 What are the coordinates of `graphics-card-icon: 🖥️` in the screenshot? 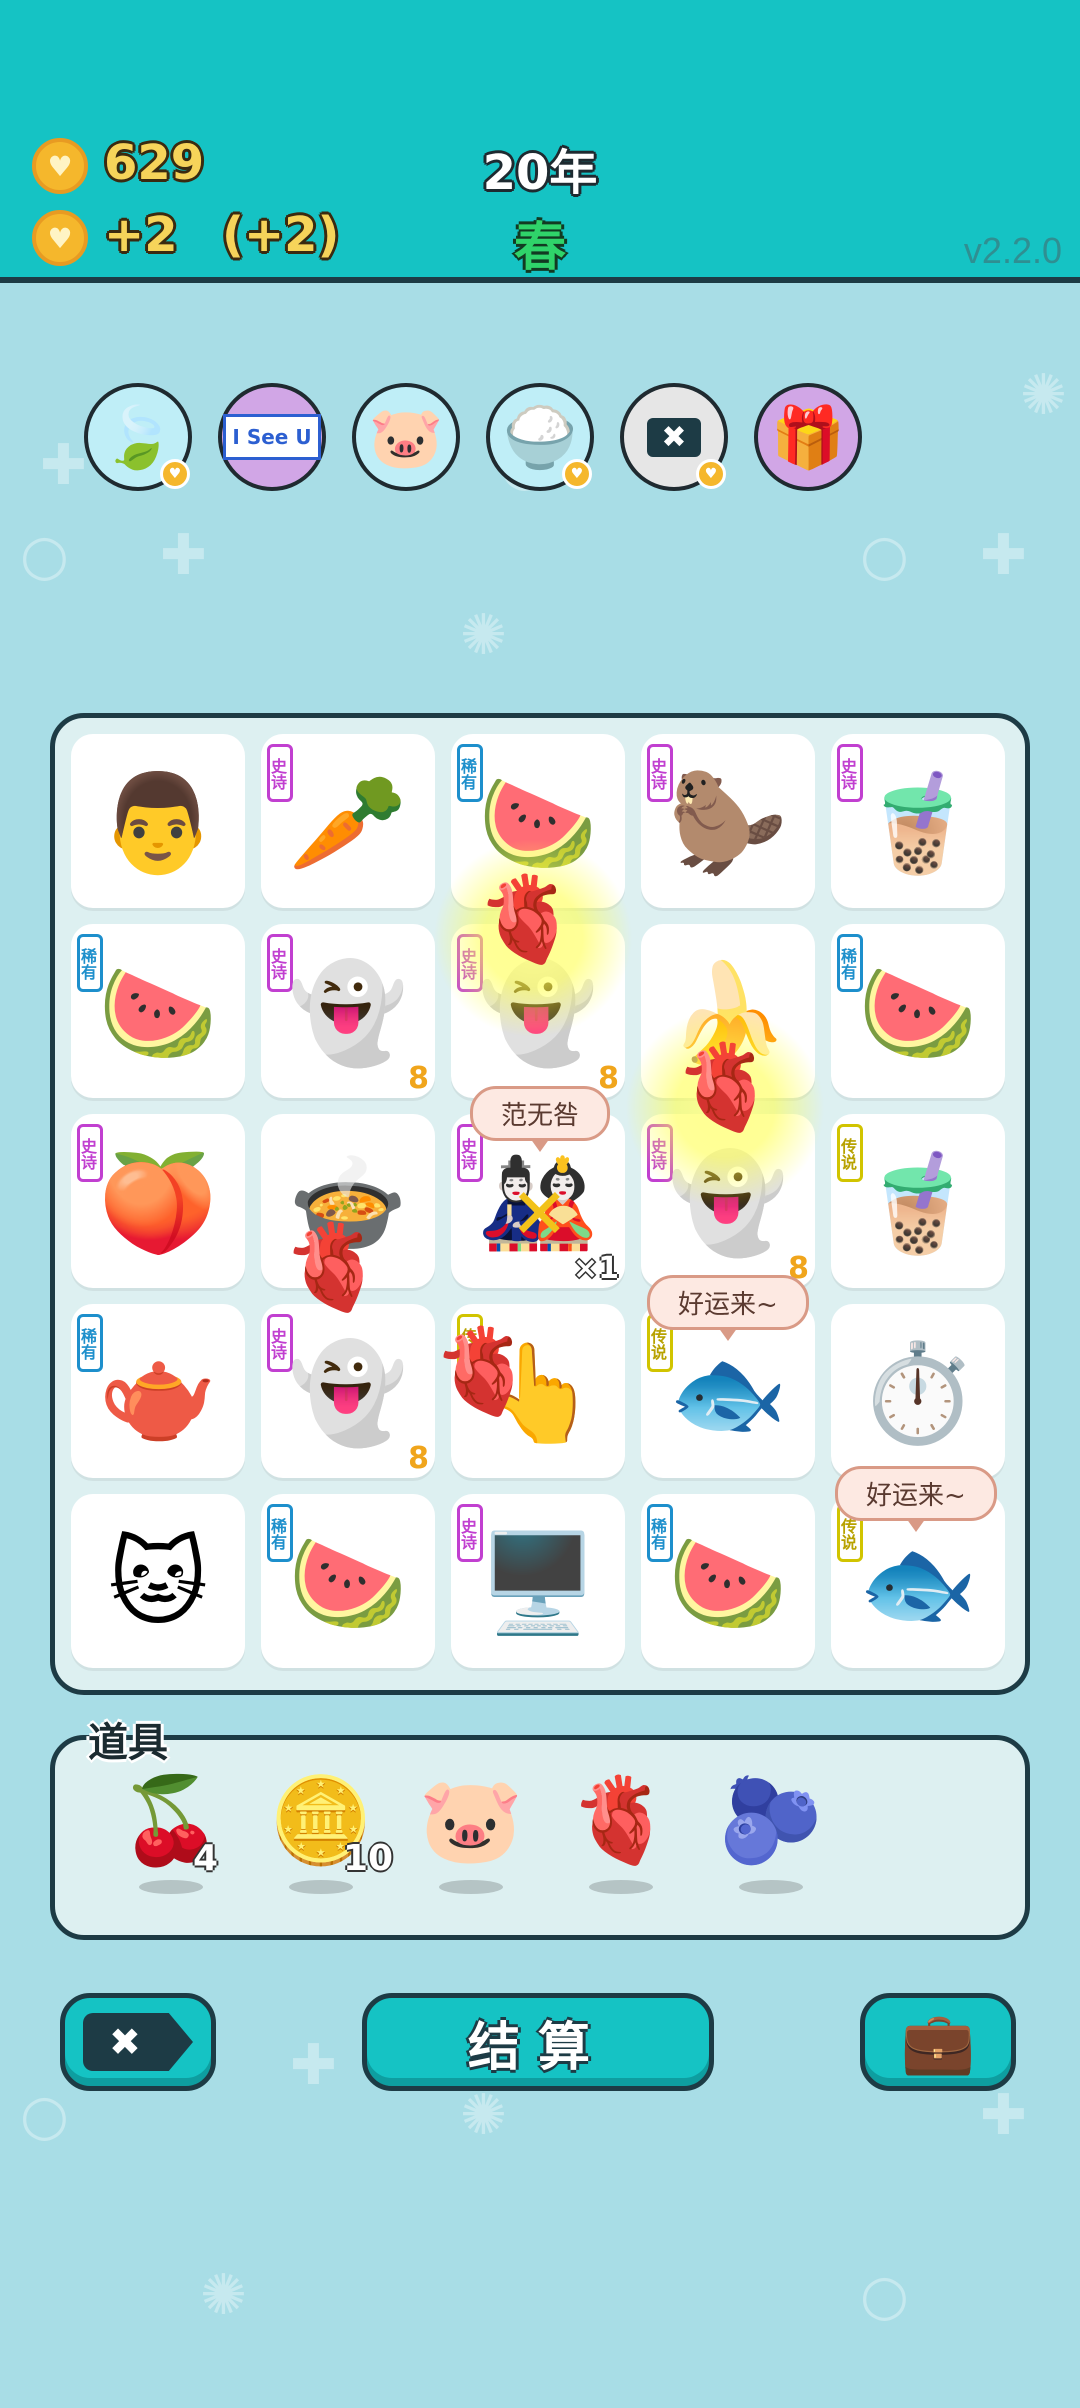 It's located at (538, 1583).